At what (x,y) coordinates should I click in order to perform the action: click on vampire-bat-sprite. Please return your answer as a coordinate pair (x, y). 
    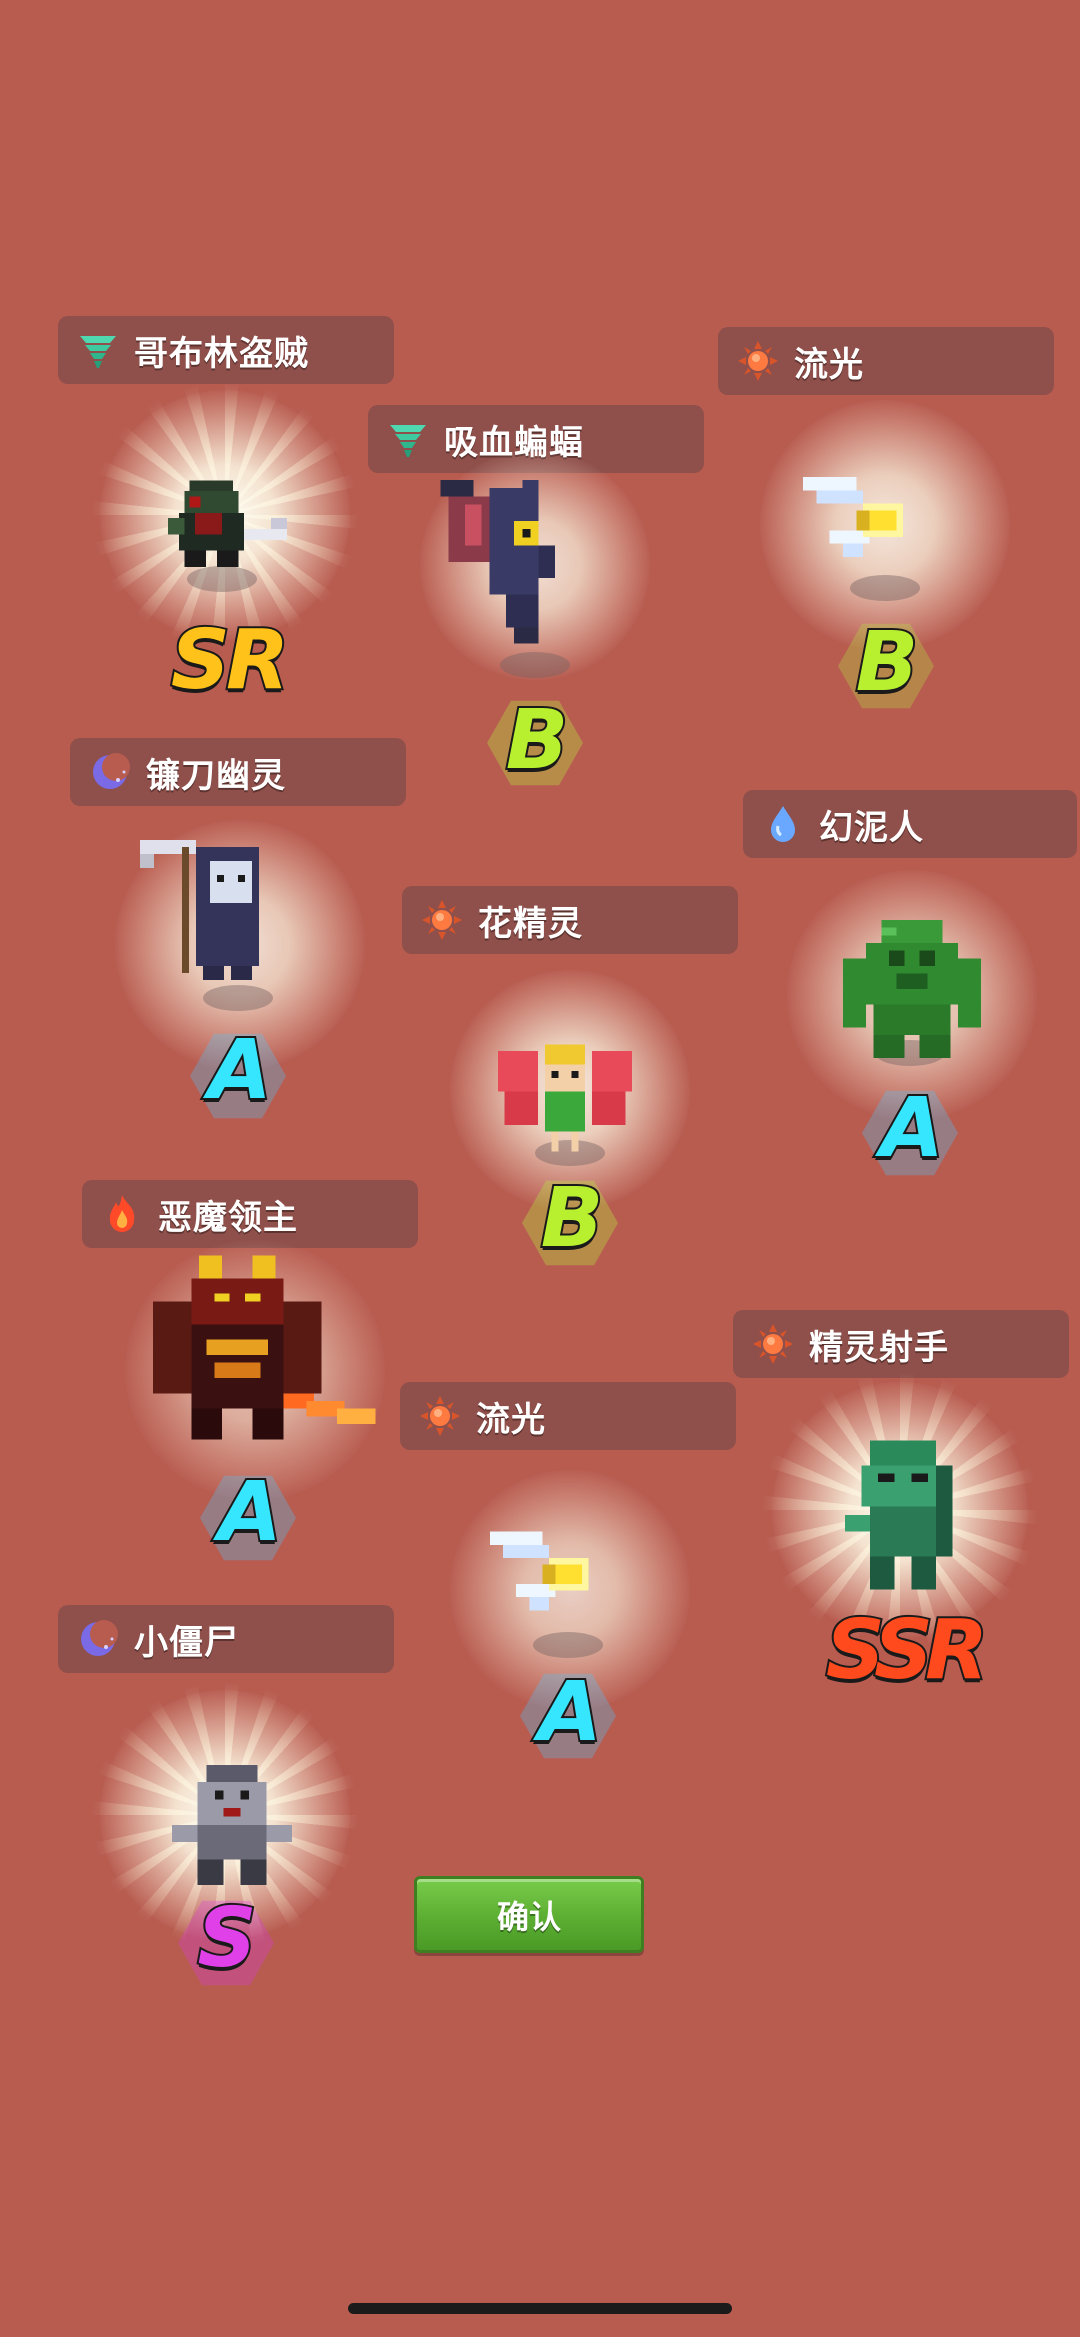
    Looking at the image, I should click on (498, 562).